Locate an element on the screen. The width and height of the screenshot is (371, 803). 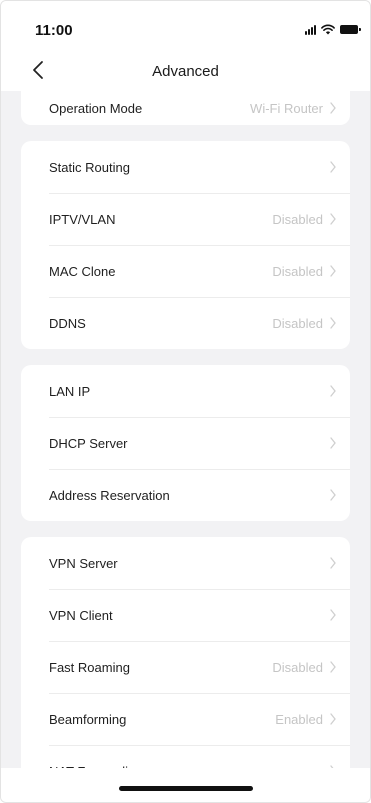
operation-mode-row: Operation Mode Wi-Fi Router is located at coordinates (185, 108).